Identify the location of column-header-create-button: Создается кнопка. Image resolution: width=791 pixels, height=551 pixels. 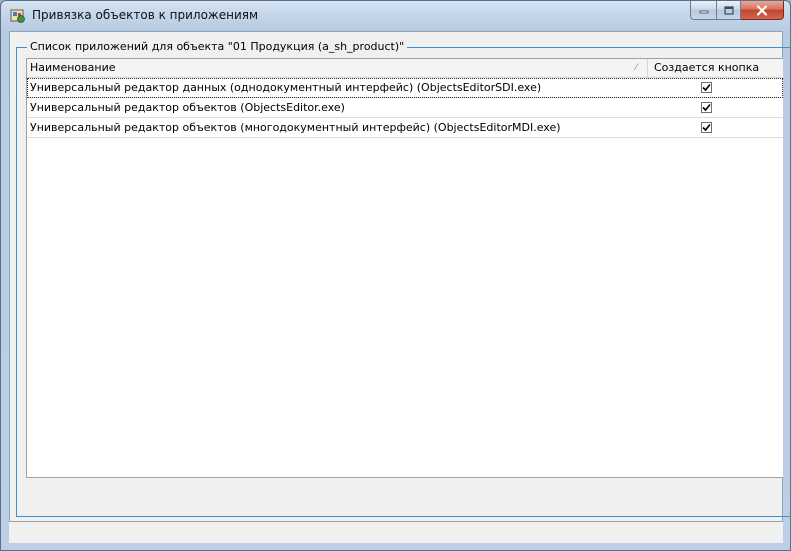
(718, 68).